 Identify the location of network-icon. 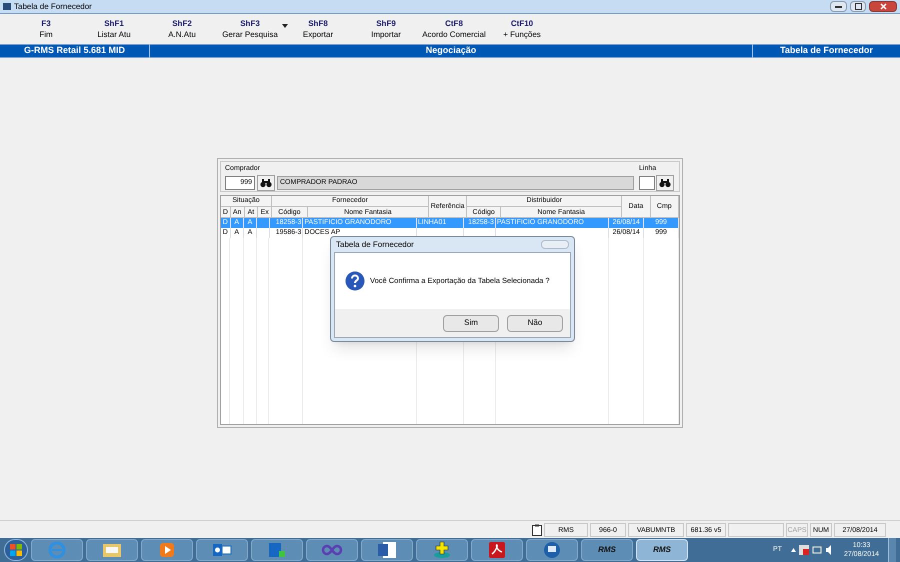
(817, 550).